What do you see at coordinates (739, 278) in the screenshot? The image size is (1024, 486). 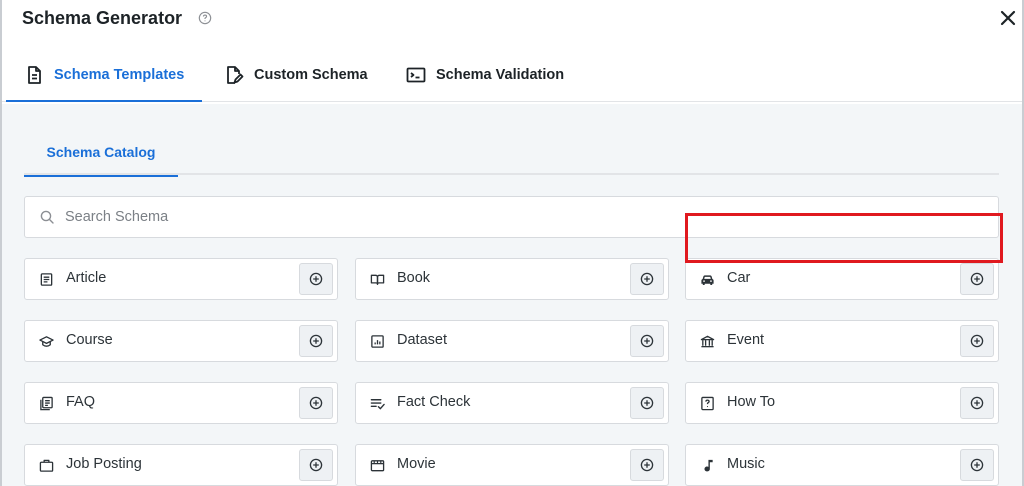 I see `schema-card-label: Car` at bounding box center [739, 278].